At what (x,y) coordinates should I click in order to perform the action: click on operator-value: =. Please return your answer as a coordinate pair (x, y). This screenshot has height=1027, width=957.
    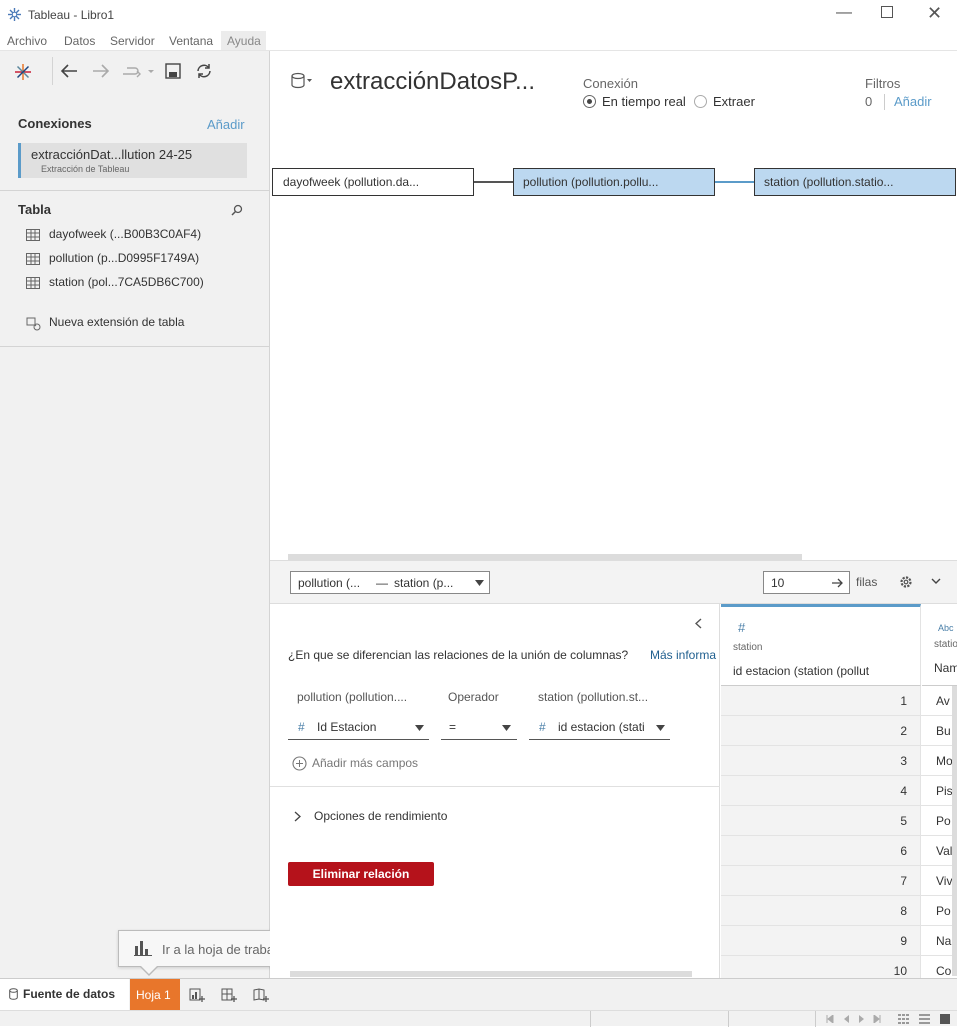
    Looking at the image, I should click on (453, 727).